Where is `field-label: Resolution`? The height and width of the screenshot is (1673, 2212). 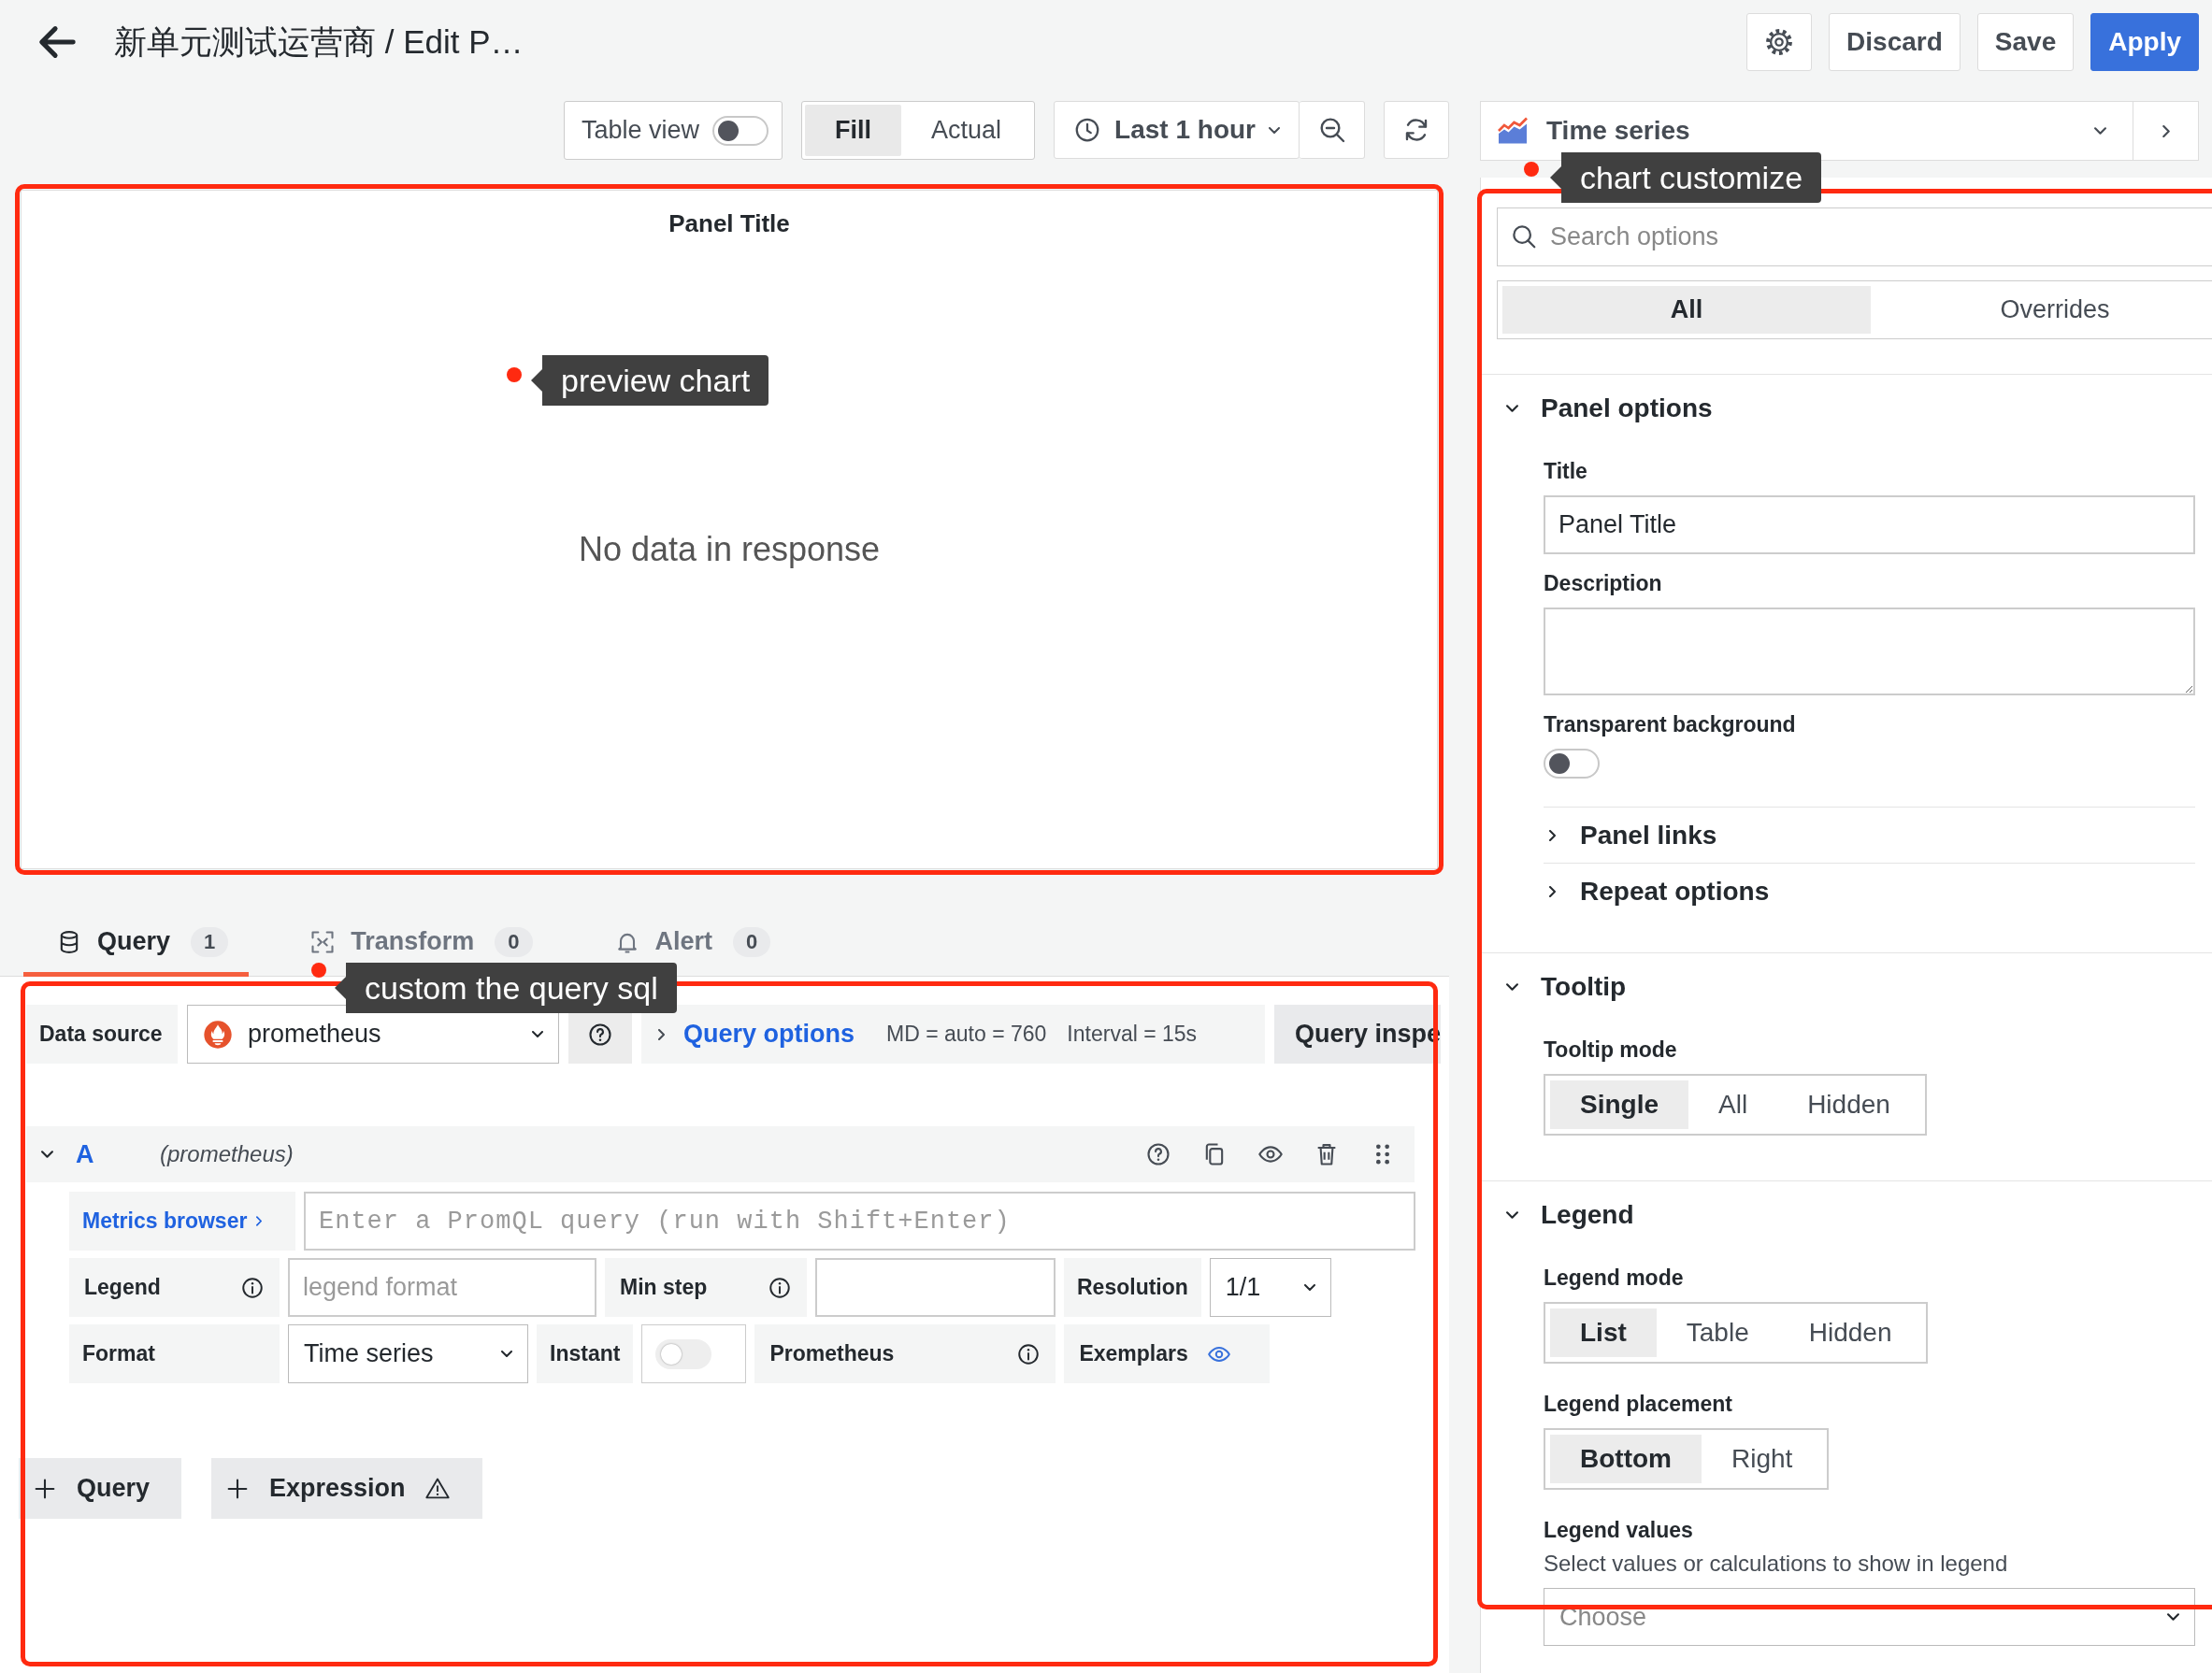
field-label: Resolution is located at coordinates (1132, 1287).